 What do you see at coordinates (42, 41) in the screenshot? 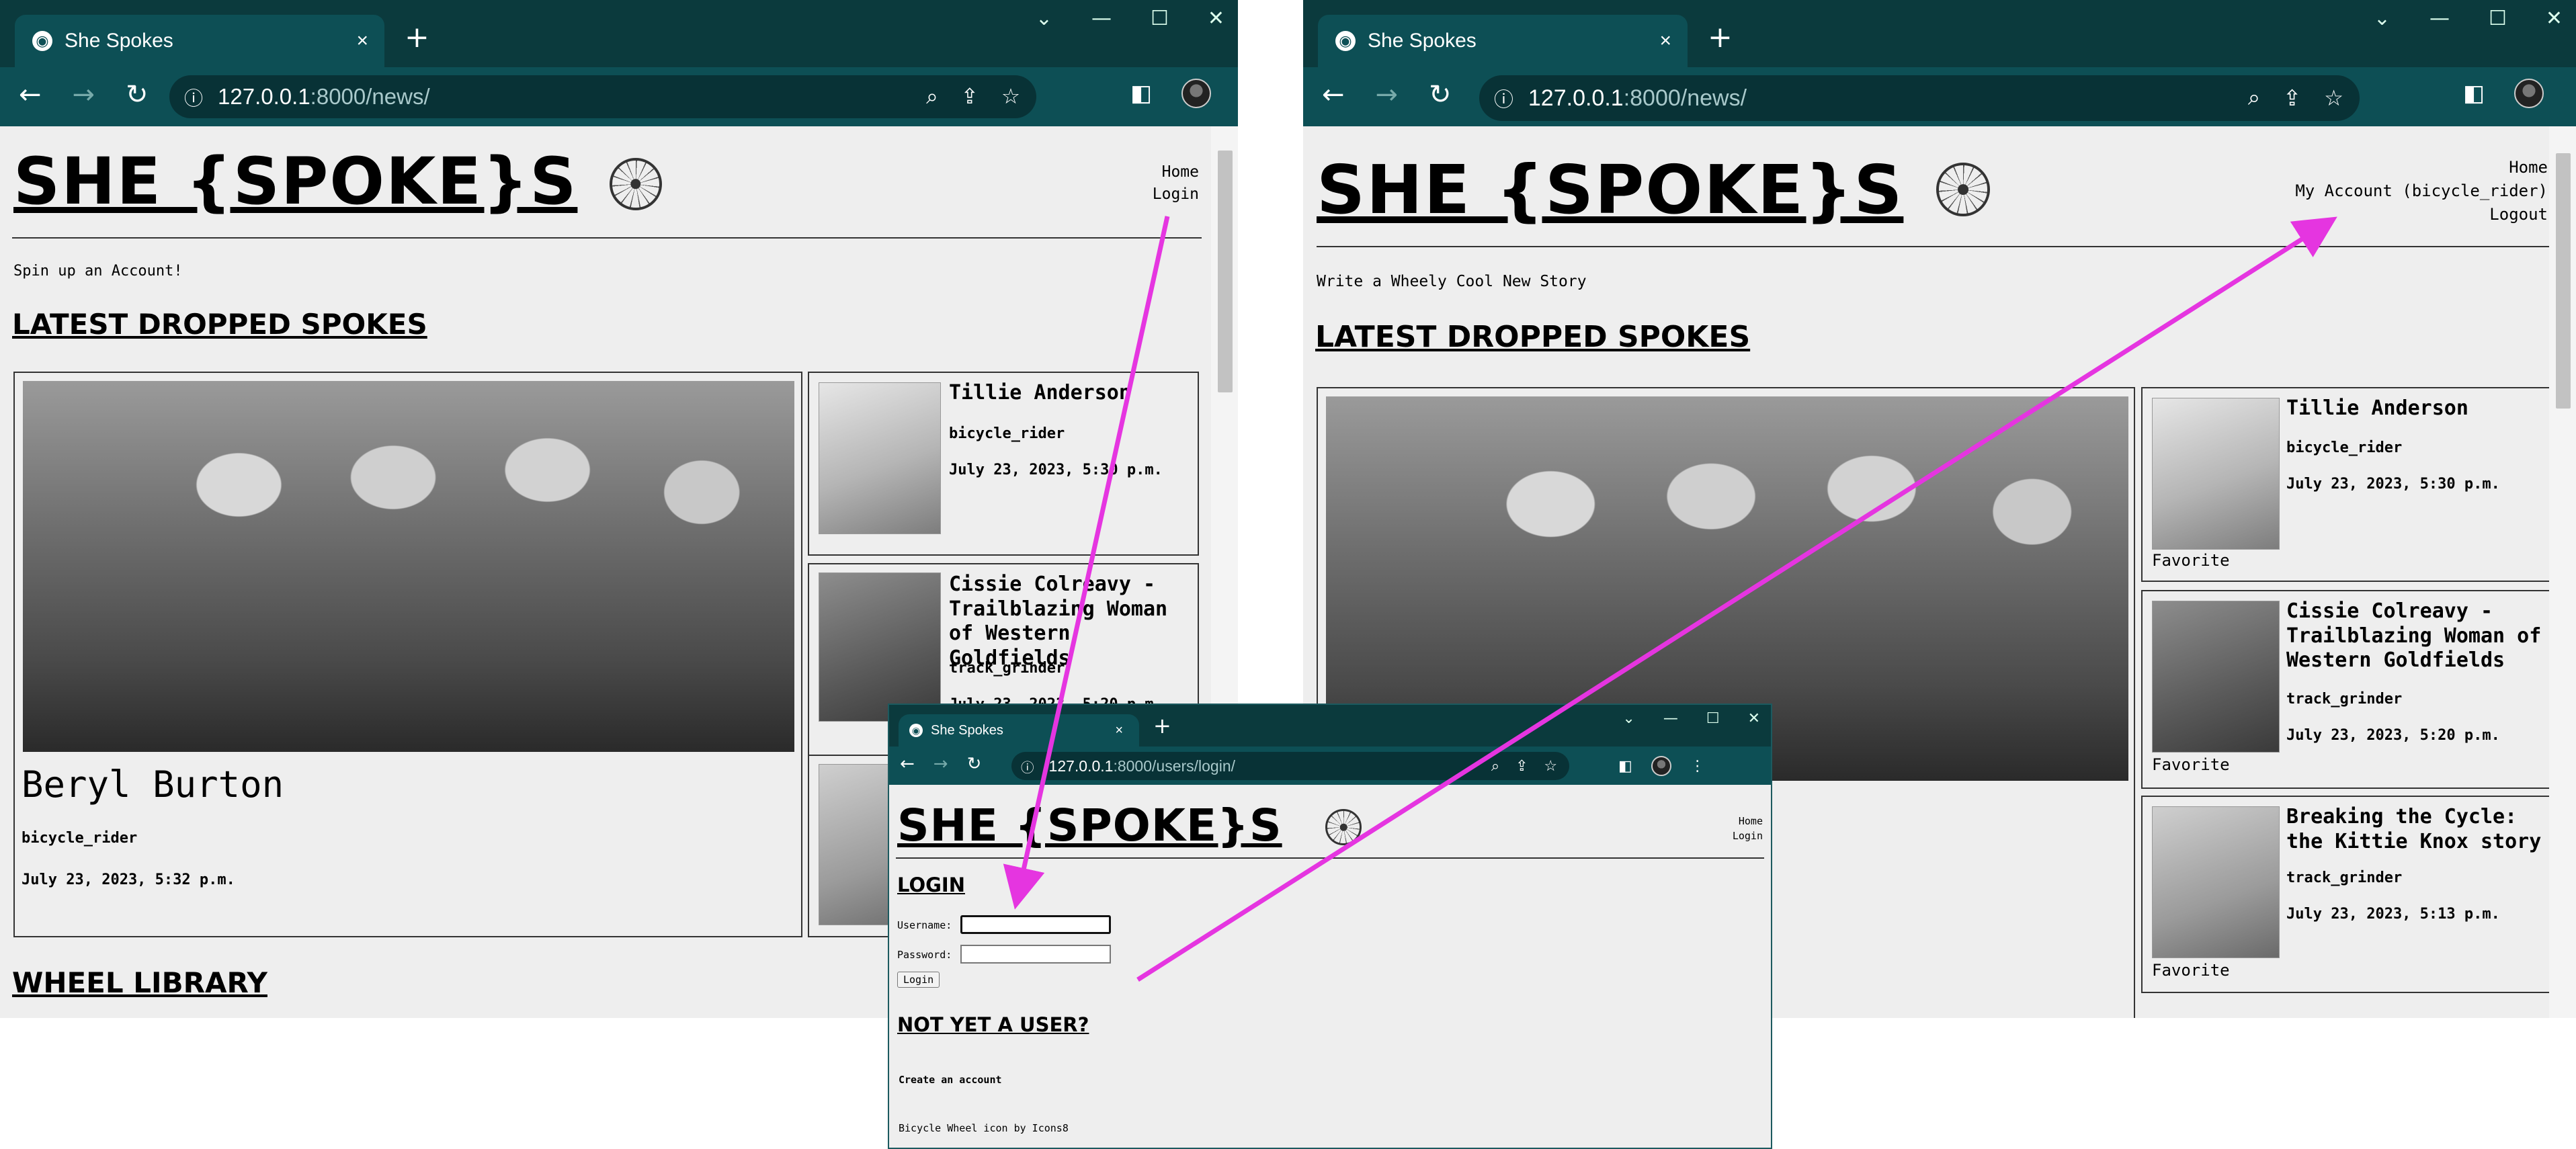
I see `globe-icon: ◉` at bounding box center [42, 41].